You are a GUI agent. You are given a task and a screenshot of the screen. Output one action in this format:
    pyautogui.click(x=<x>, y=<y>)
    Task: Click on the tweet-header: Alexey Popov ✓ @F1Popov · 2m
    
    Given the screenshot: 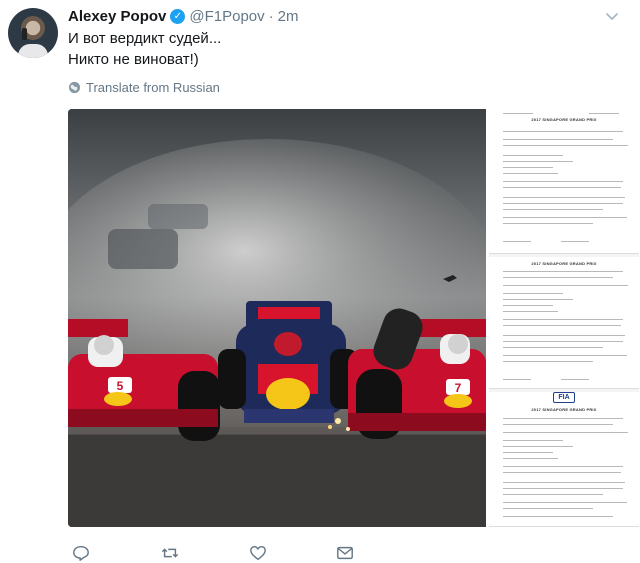 What is the action you would take?
    pyautogui.click(x=183, y=16)
    